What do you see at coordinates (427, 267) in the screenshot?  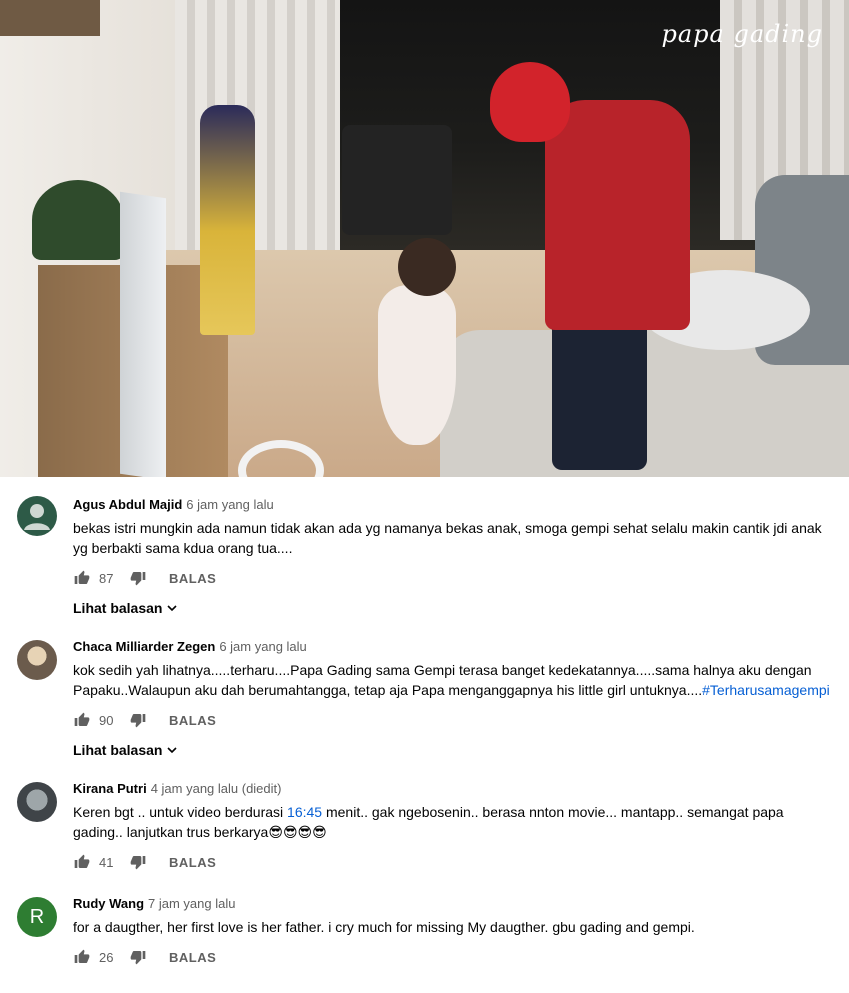 I see `girl-head` at bounding box center [427, 267].